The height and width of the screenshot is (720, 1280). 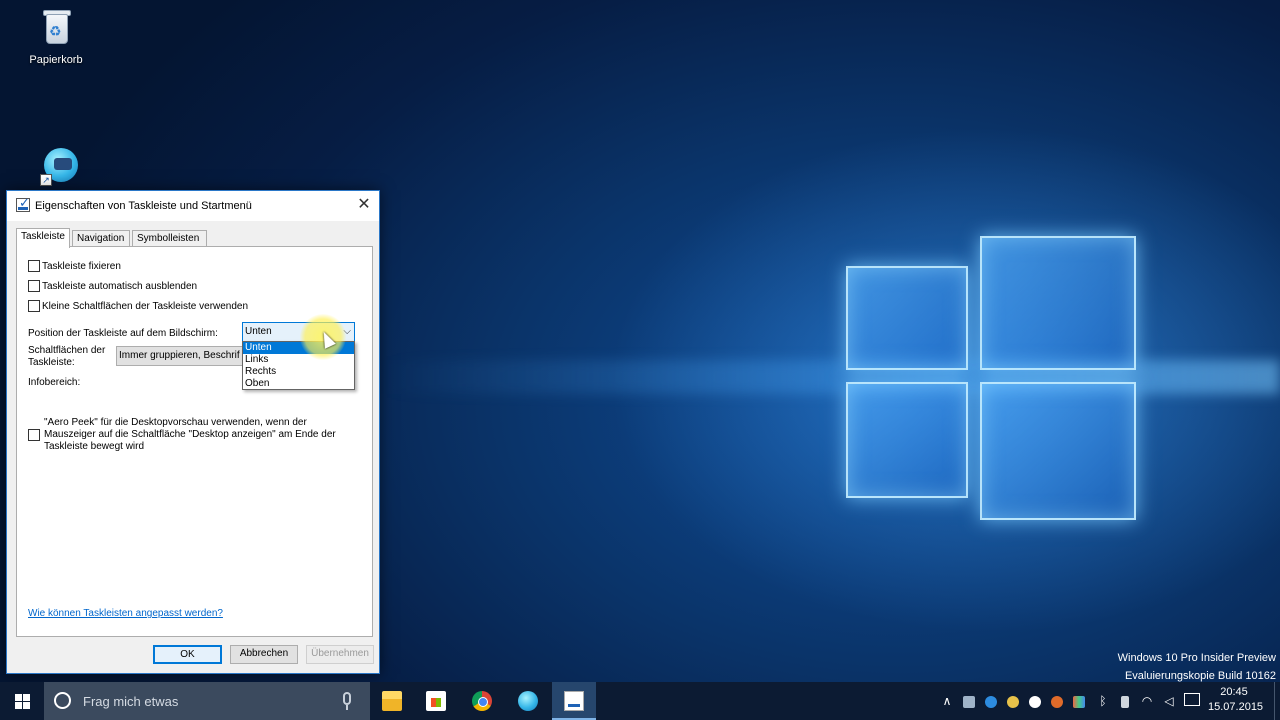 I want to click on tray-app-icon, so click(x=1013, y=701).